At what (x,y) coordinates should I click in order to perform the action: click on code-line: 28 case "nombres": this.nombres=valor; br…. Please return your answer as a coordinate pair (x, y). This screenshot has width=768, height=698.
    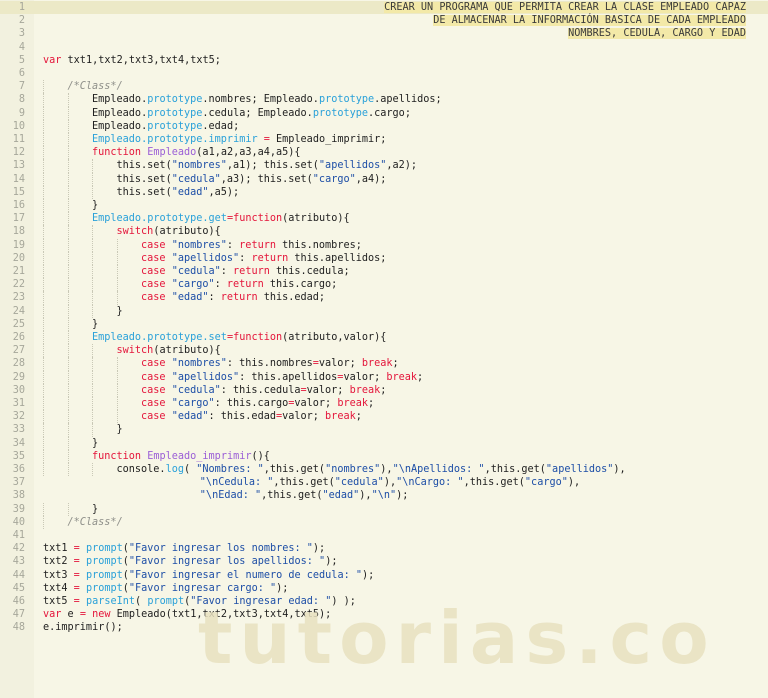
    Looking at the image, I should click on (384, 364).